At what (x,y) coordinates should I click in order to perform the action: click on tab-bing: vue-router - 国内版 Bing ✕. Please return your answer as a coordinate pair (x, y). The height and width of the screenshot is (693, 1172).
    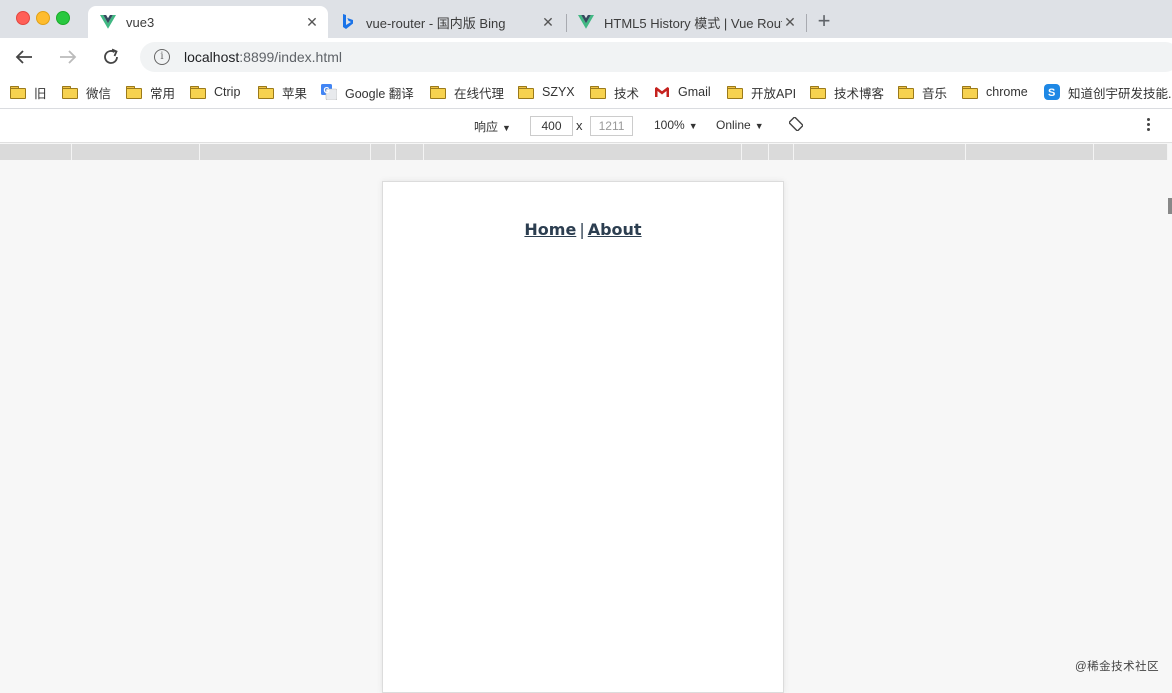
    Looking at the image, I should click on (446, 22).